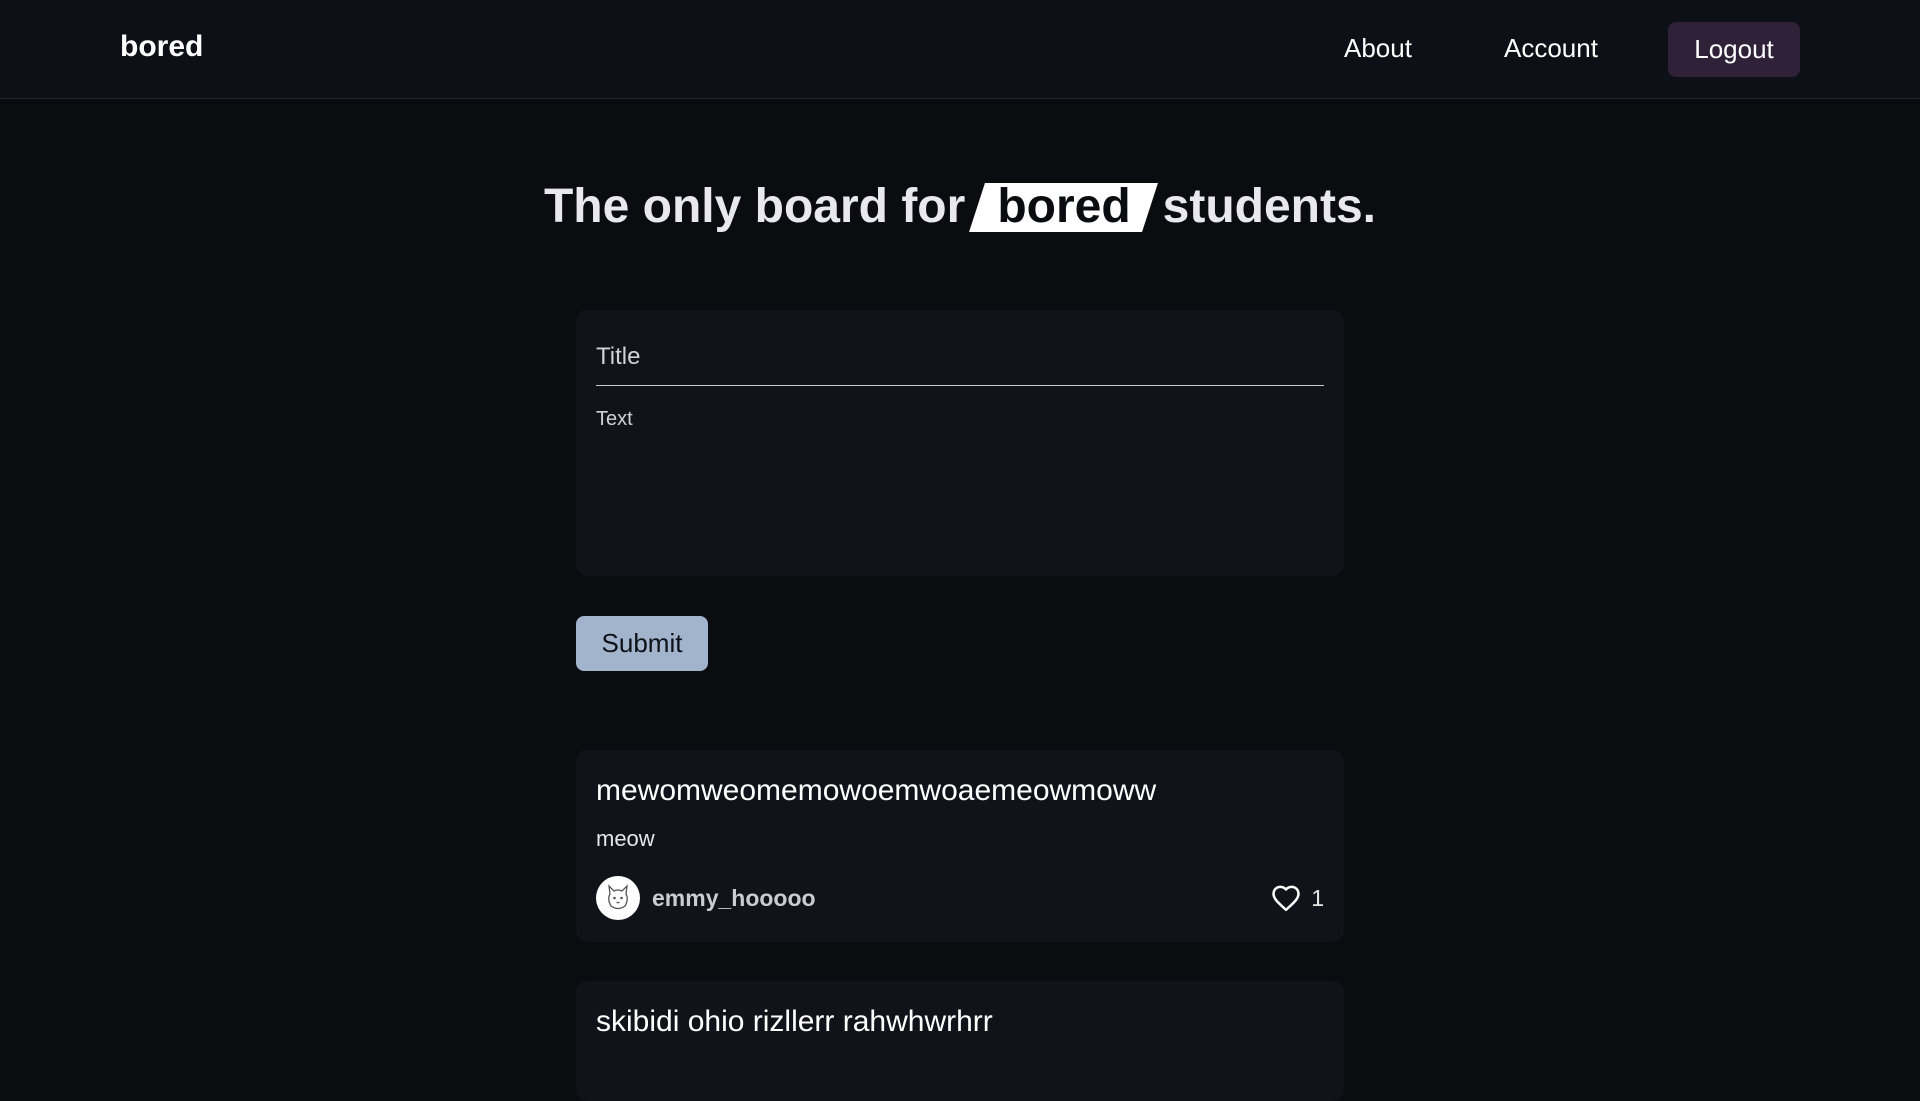  I want to click on post-author: emmy_hooooo, so click(706, 898).